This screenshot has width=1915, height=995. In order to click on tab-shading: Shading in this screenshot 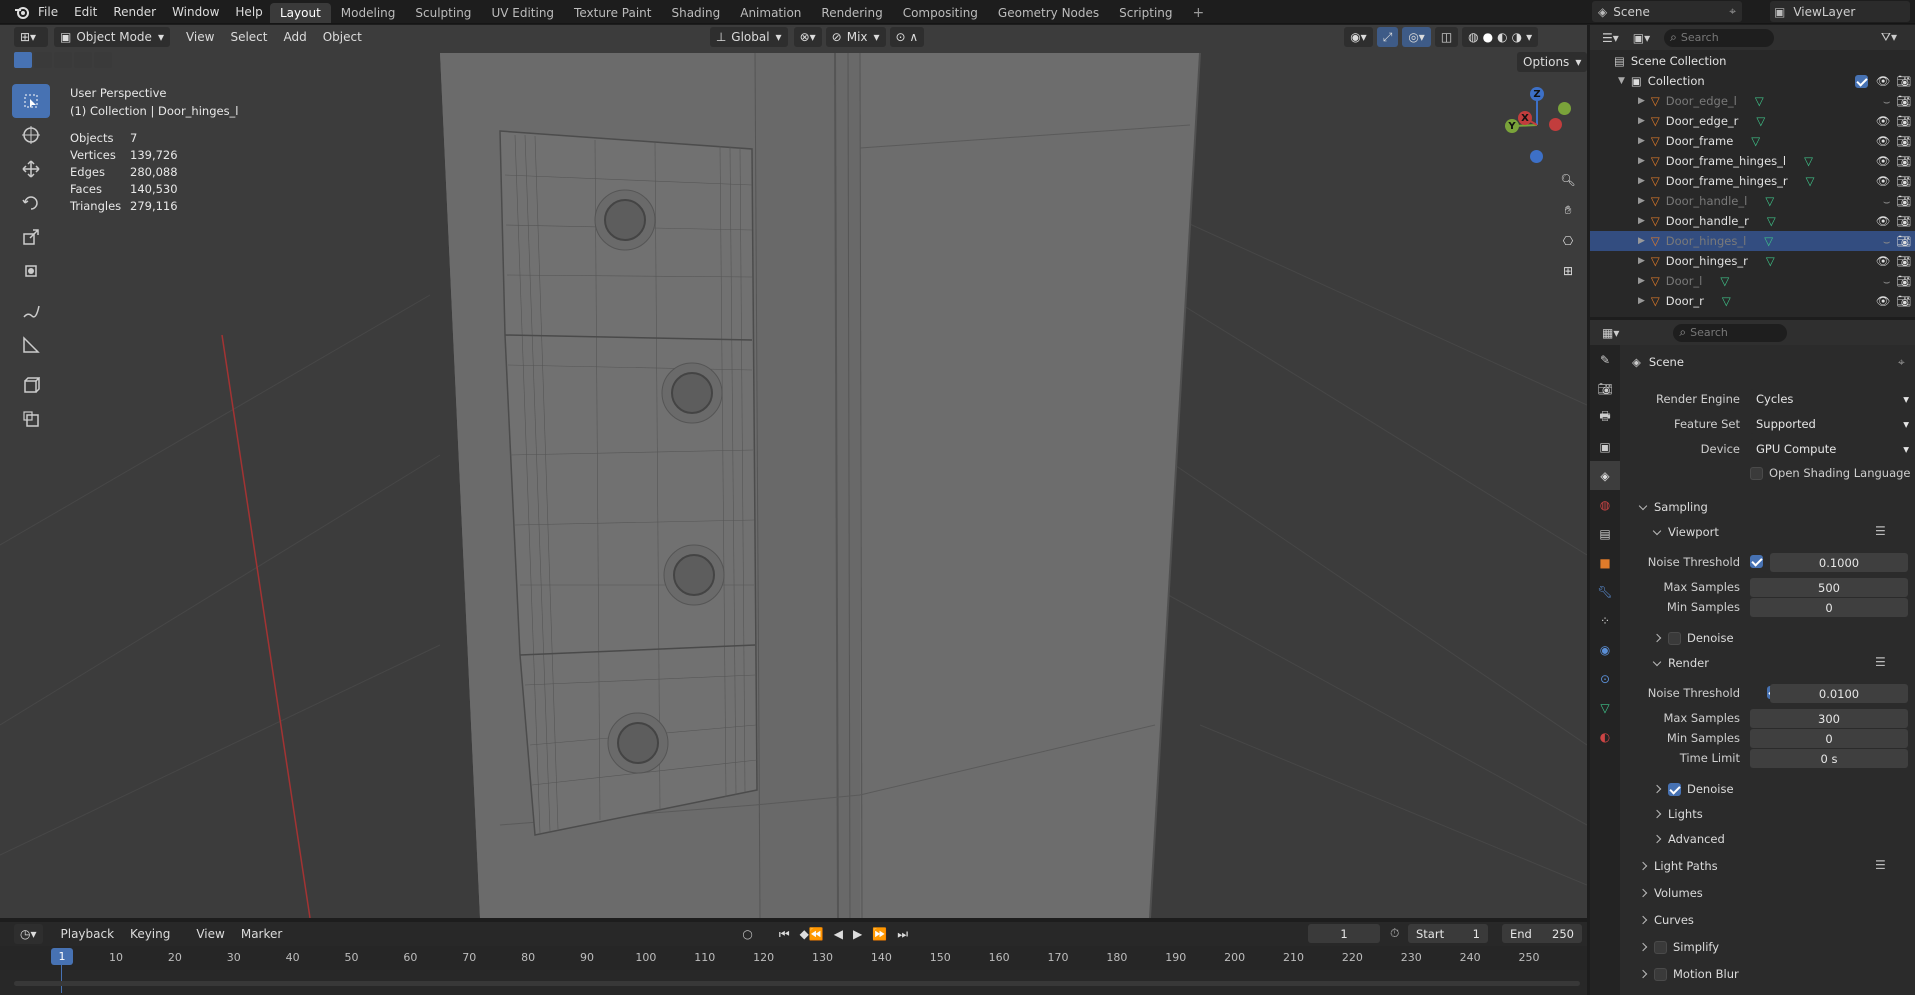, I will do `click(695, 13)`.